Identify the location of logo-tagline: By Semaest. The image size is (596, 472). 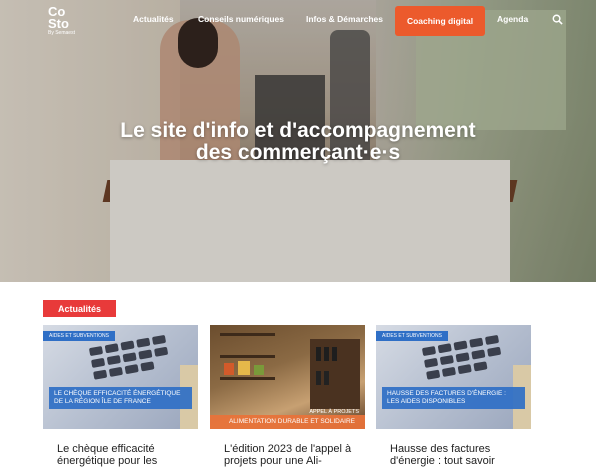
(61, 33).